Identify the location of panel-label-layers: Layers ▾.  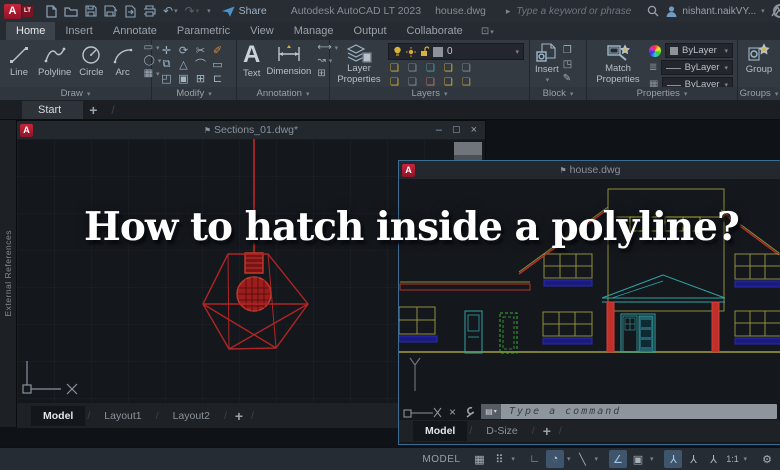
(429, 93).